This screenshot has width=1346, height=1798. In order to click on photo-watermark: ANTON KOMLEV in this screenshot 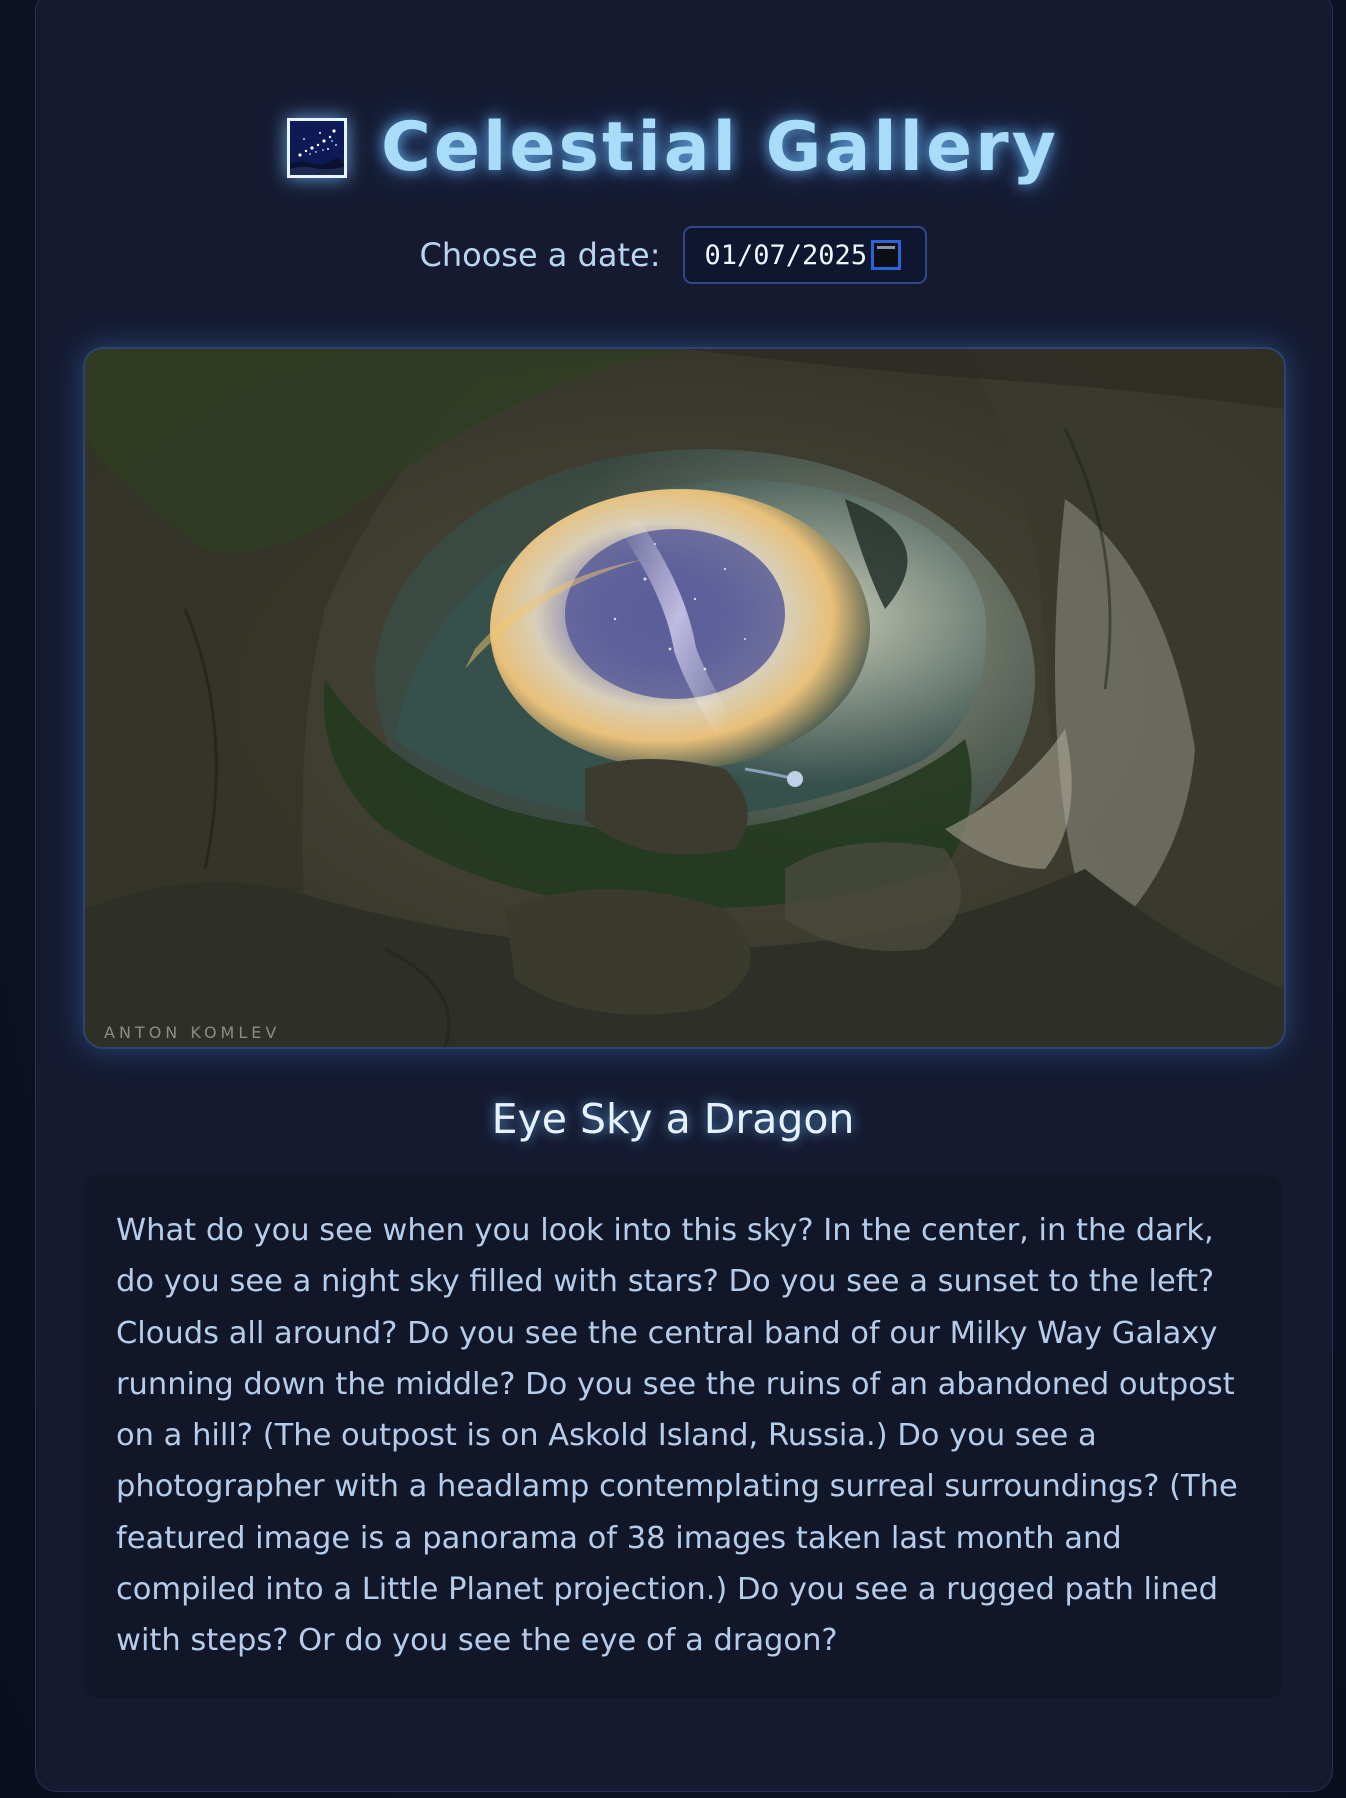, I will do `click(192, 1032)`.